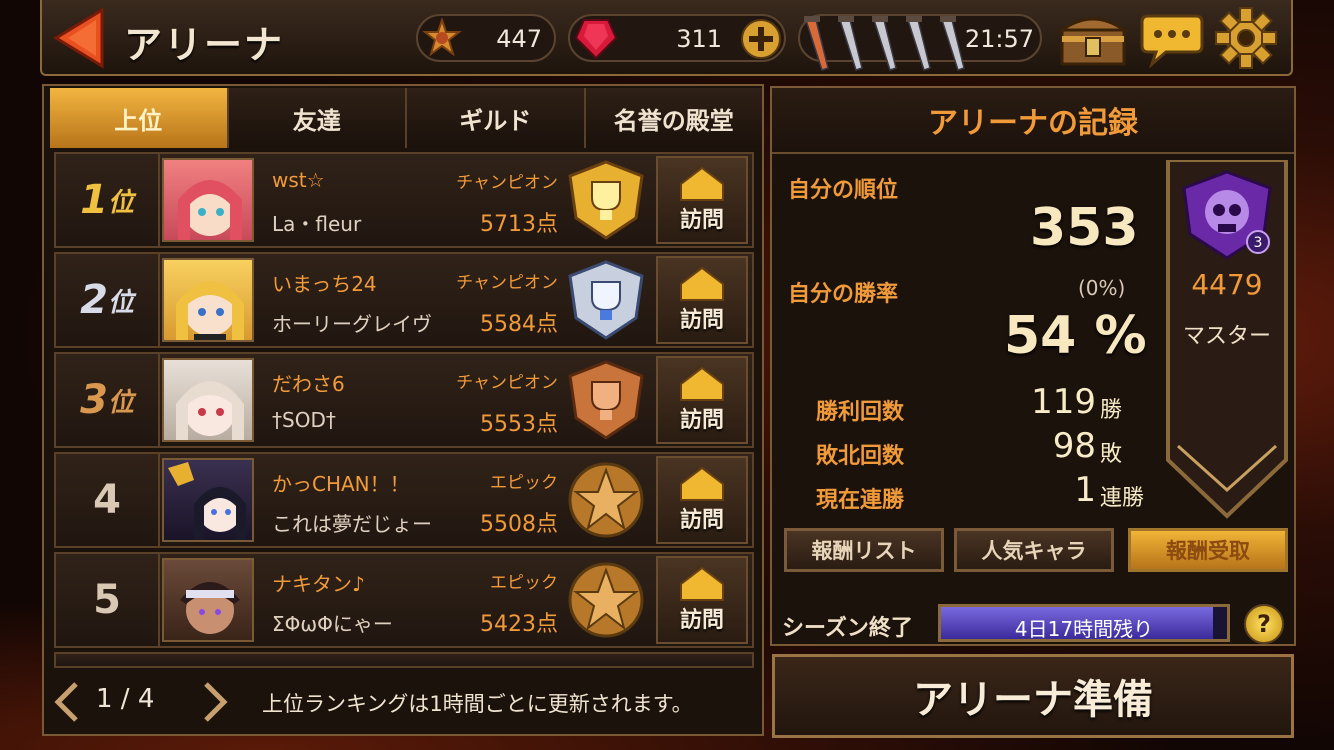  I want to click on score: 5553点, so click(519, 424).